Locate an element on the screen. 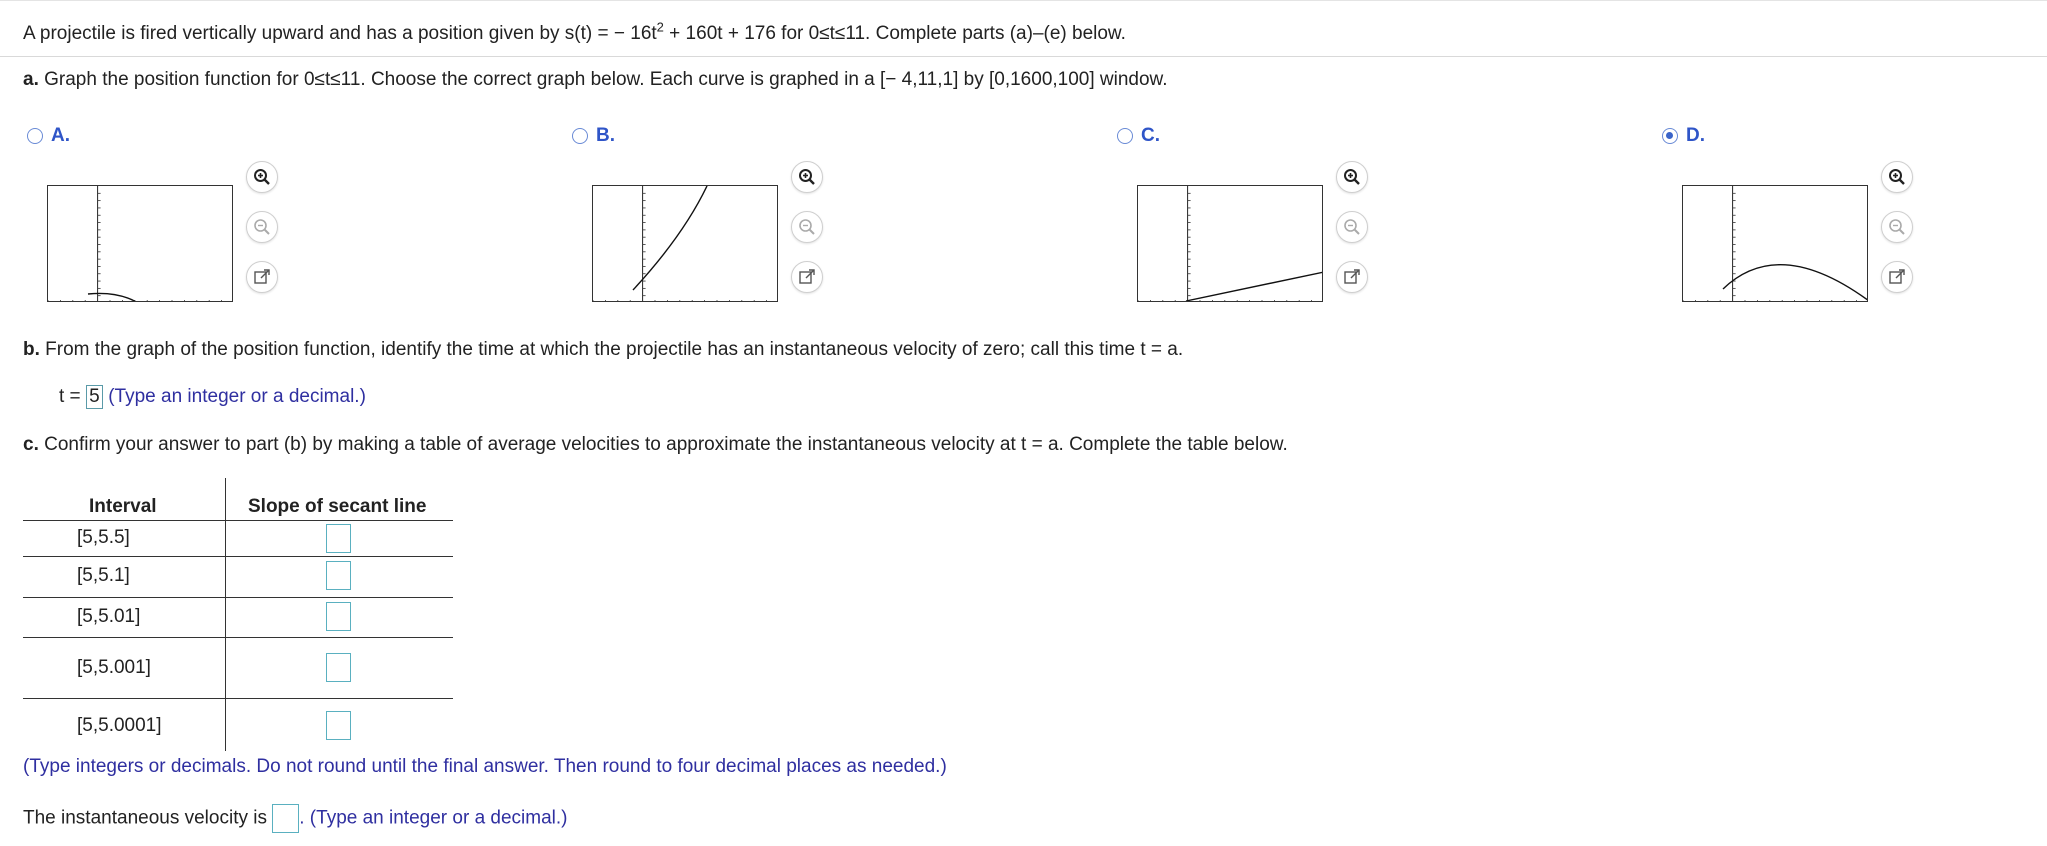 This screenshot has width=2047, height=846. graph-c-curve is located at coordinates (1253, 286).